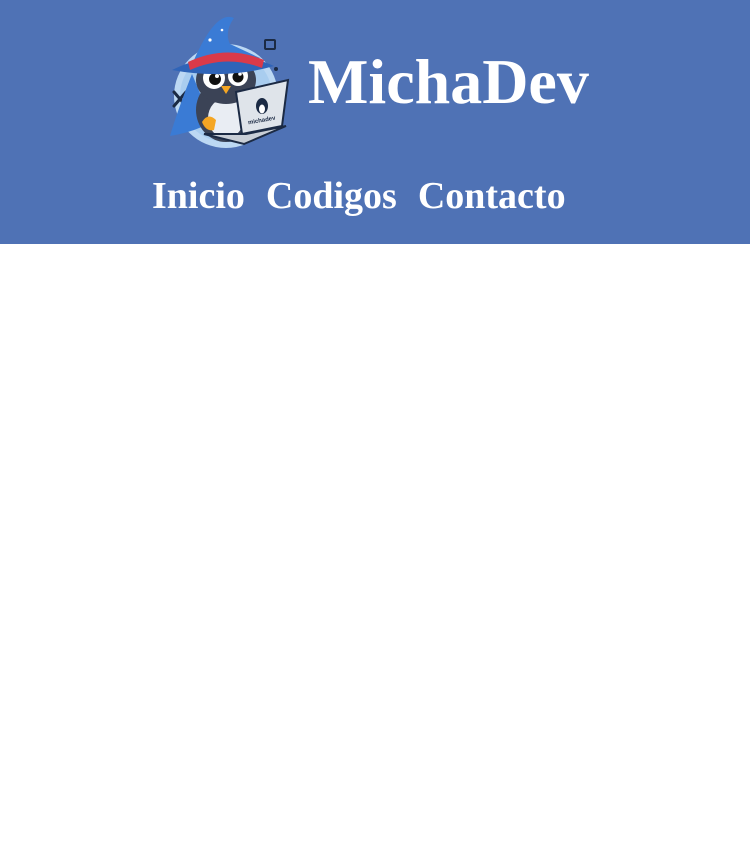 This screenshot has height=850, width=750. I want to click on nav-link-codigos: Codigos, so click(331, 196).